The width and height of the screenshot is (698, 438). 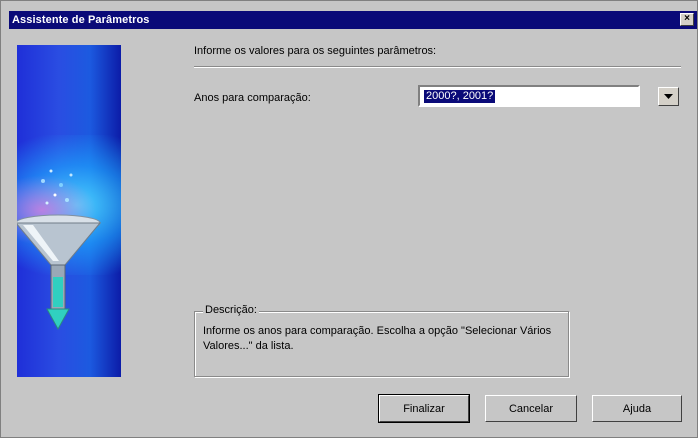 I want to click on parameter-value: 2000?, 2001?, so click(x=460, y=96).